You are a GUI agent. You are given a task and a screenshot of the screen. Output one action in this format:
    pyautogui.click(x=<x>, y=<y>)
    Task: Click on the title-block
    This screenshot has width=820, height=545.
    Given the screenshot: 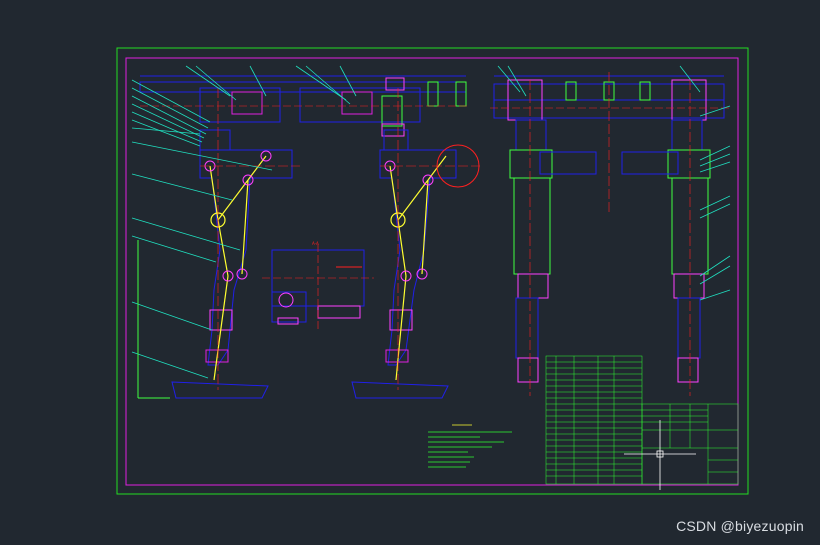 What is the action you would take?
    pyautogui.click(x=690, y=444)
    